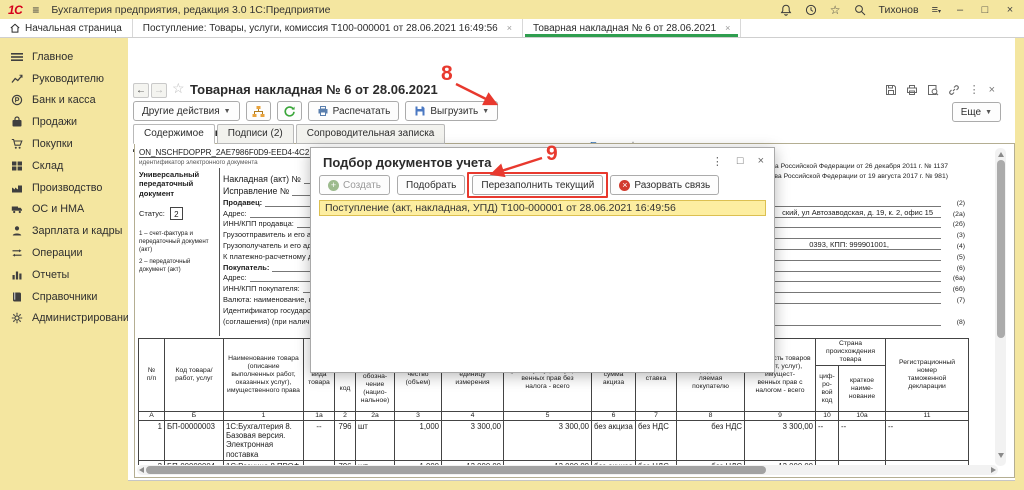 This screenshot has height=490, width=1024. What do you see at coordinates (15, 9) in the screenshot?
I see `1c-logo-icon: 1С` at bounding box center [15, 9].